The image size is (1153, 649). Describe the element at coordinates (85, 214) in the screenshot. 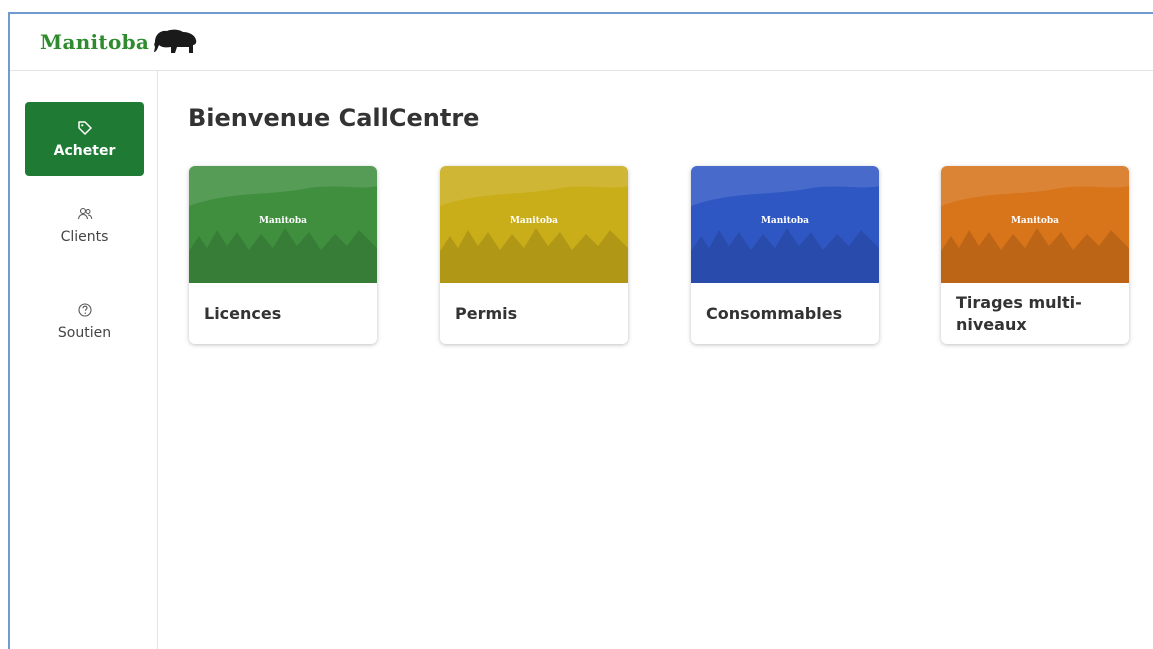

I see `users-icon` at that location.